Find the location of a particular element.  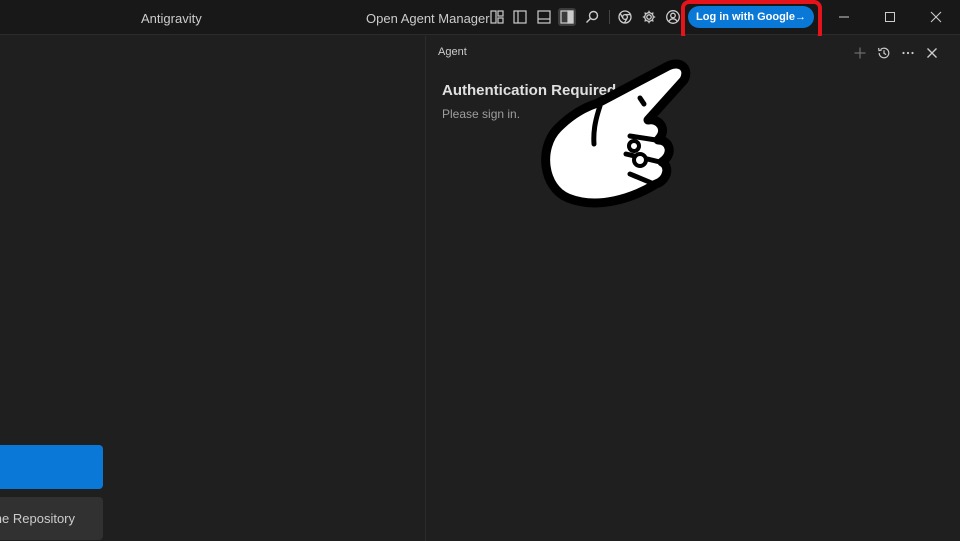

close-icon is located at coordinates (936, 17).